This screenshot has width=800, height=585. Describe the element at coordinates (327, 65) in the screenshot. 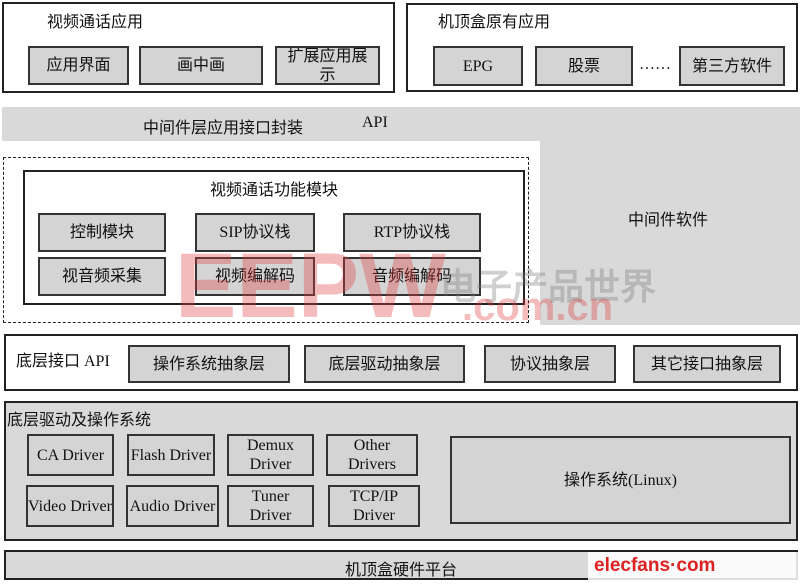

I see `app-box: 扩展应用展示` at that location.